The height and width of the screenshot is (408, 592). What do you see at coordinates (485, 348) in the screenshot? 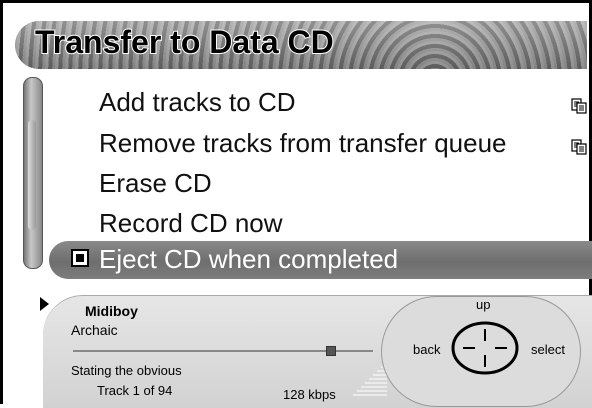
I see `navigation-dial-icon` at bounding box center [485, 348].